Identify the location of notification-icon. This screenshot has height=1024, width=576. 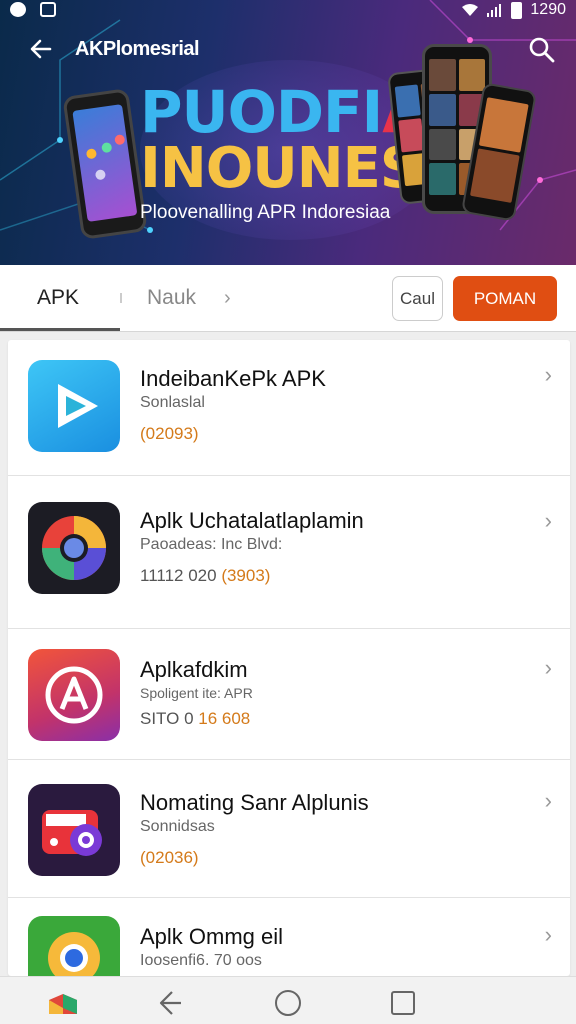
(18, 9).